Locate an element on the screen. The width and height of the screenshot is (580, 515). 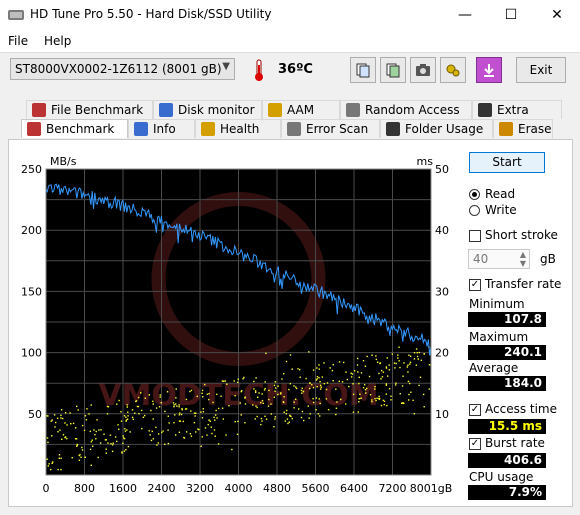
access-time-checkbox: ✓ is located at coordinates (475, 410).